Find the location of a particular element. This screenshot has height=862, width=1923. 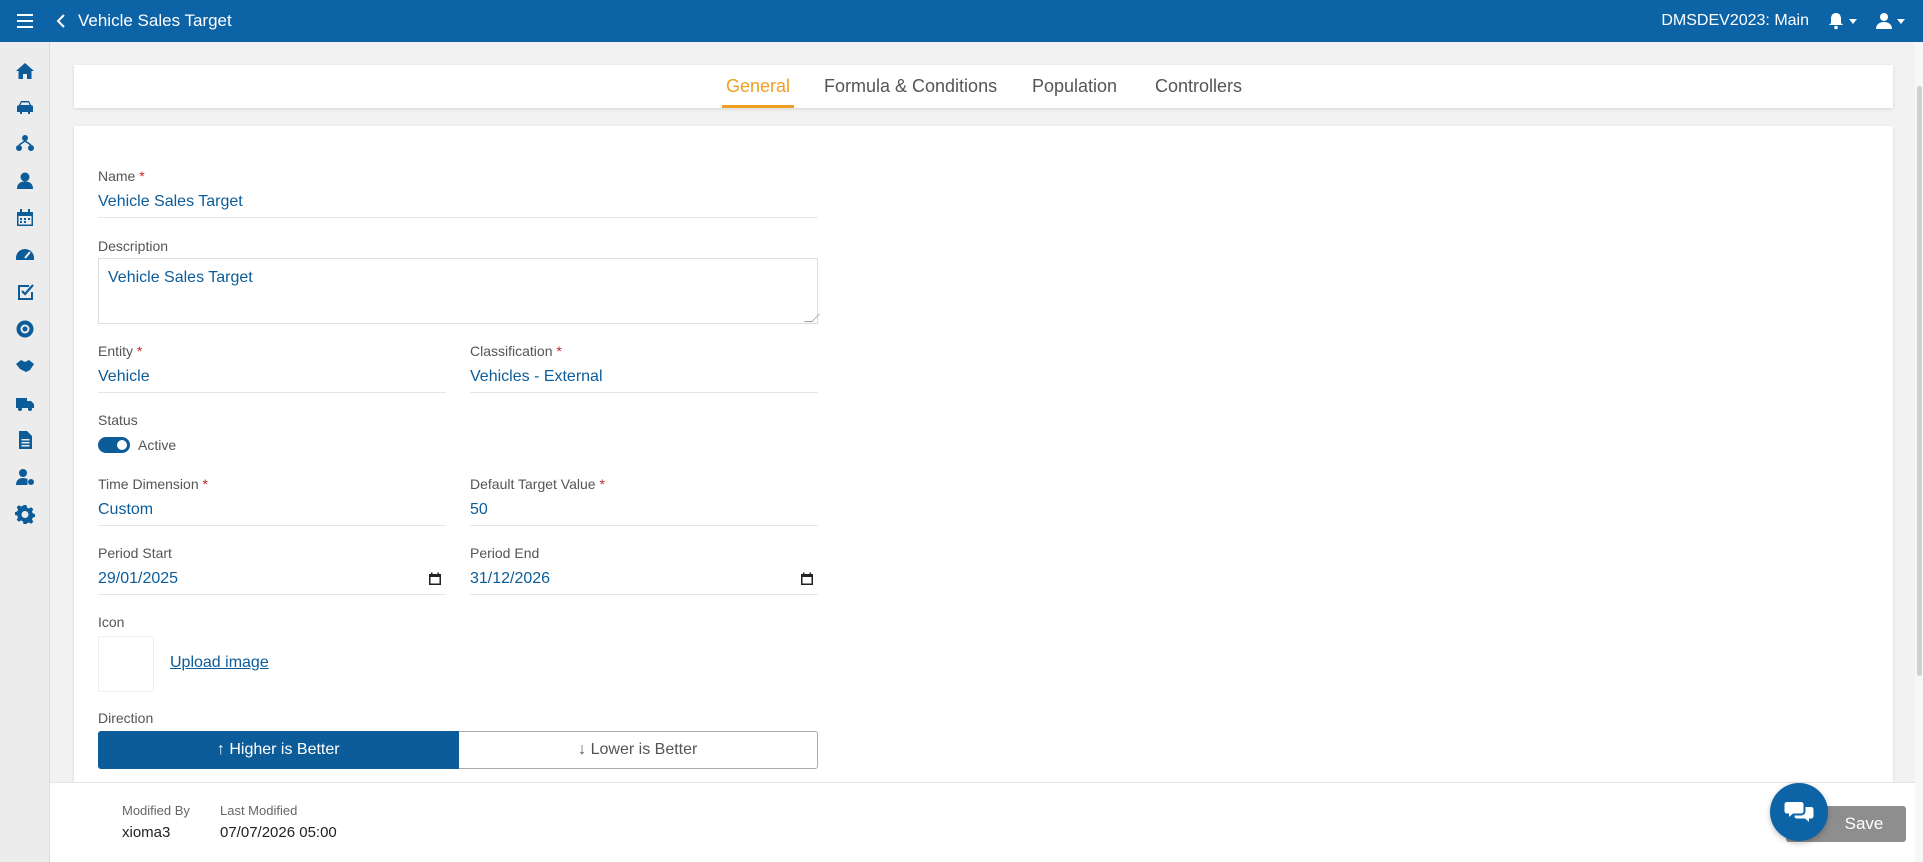

period-start-input: 29/01/2025 is located at coordinates (272, 582).